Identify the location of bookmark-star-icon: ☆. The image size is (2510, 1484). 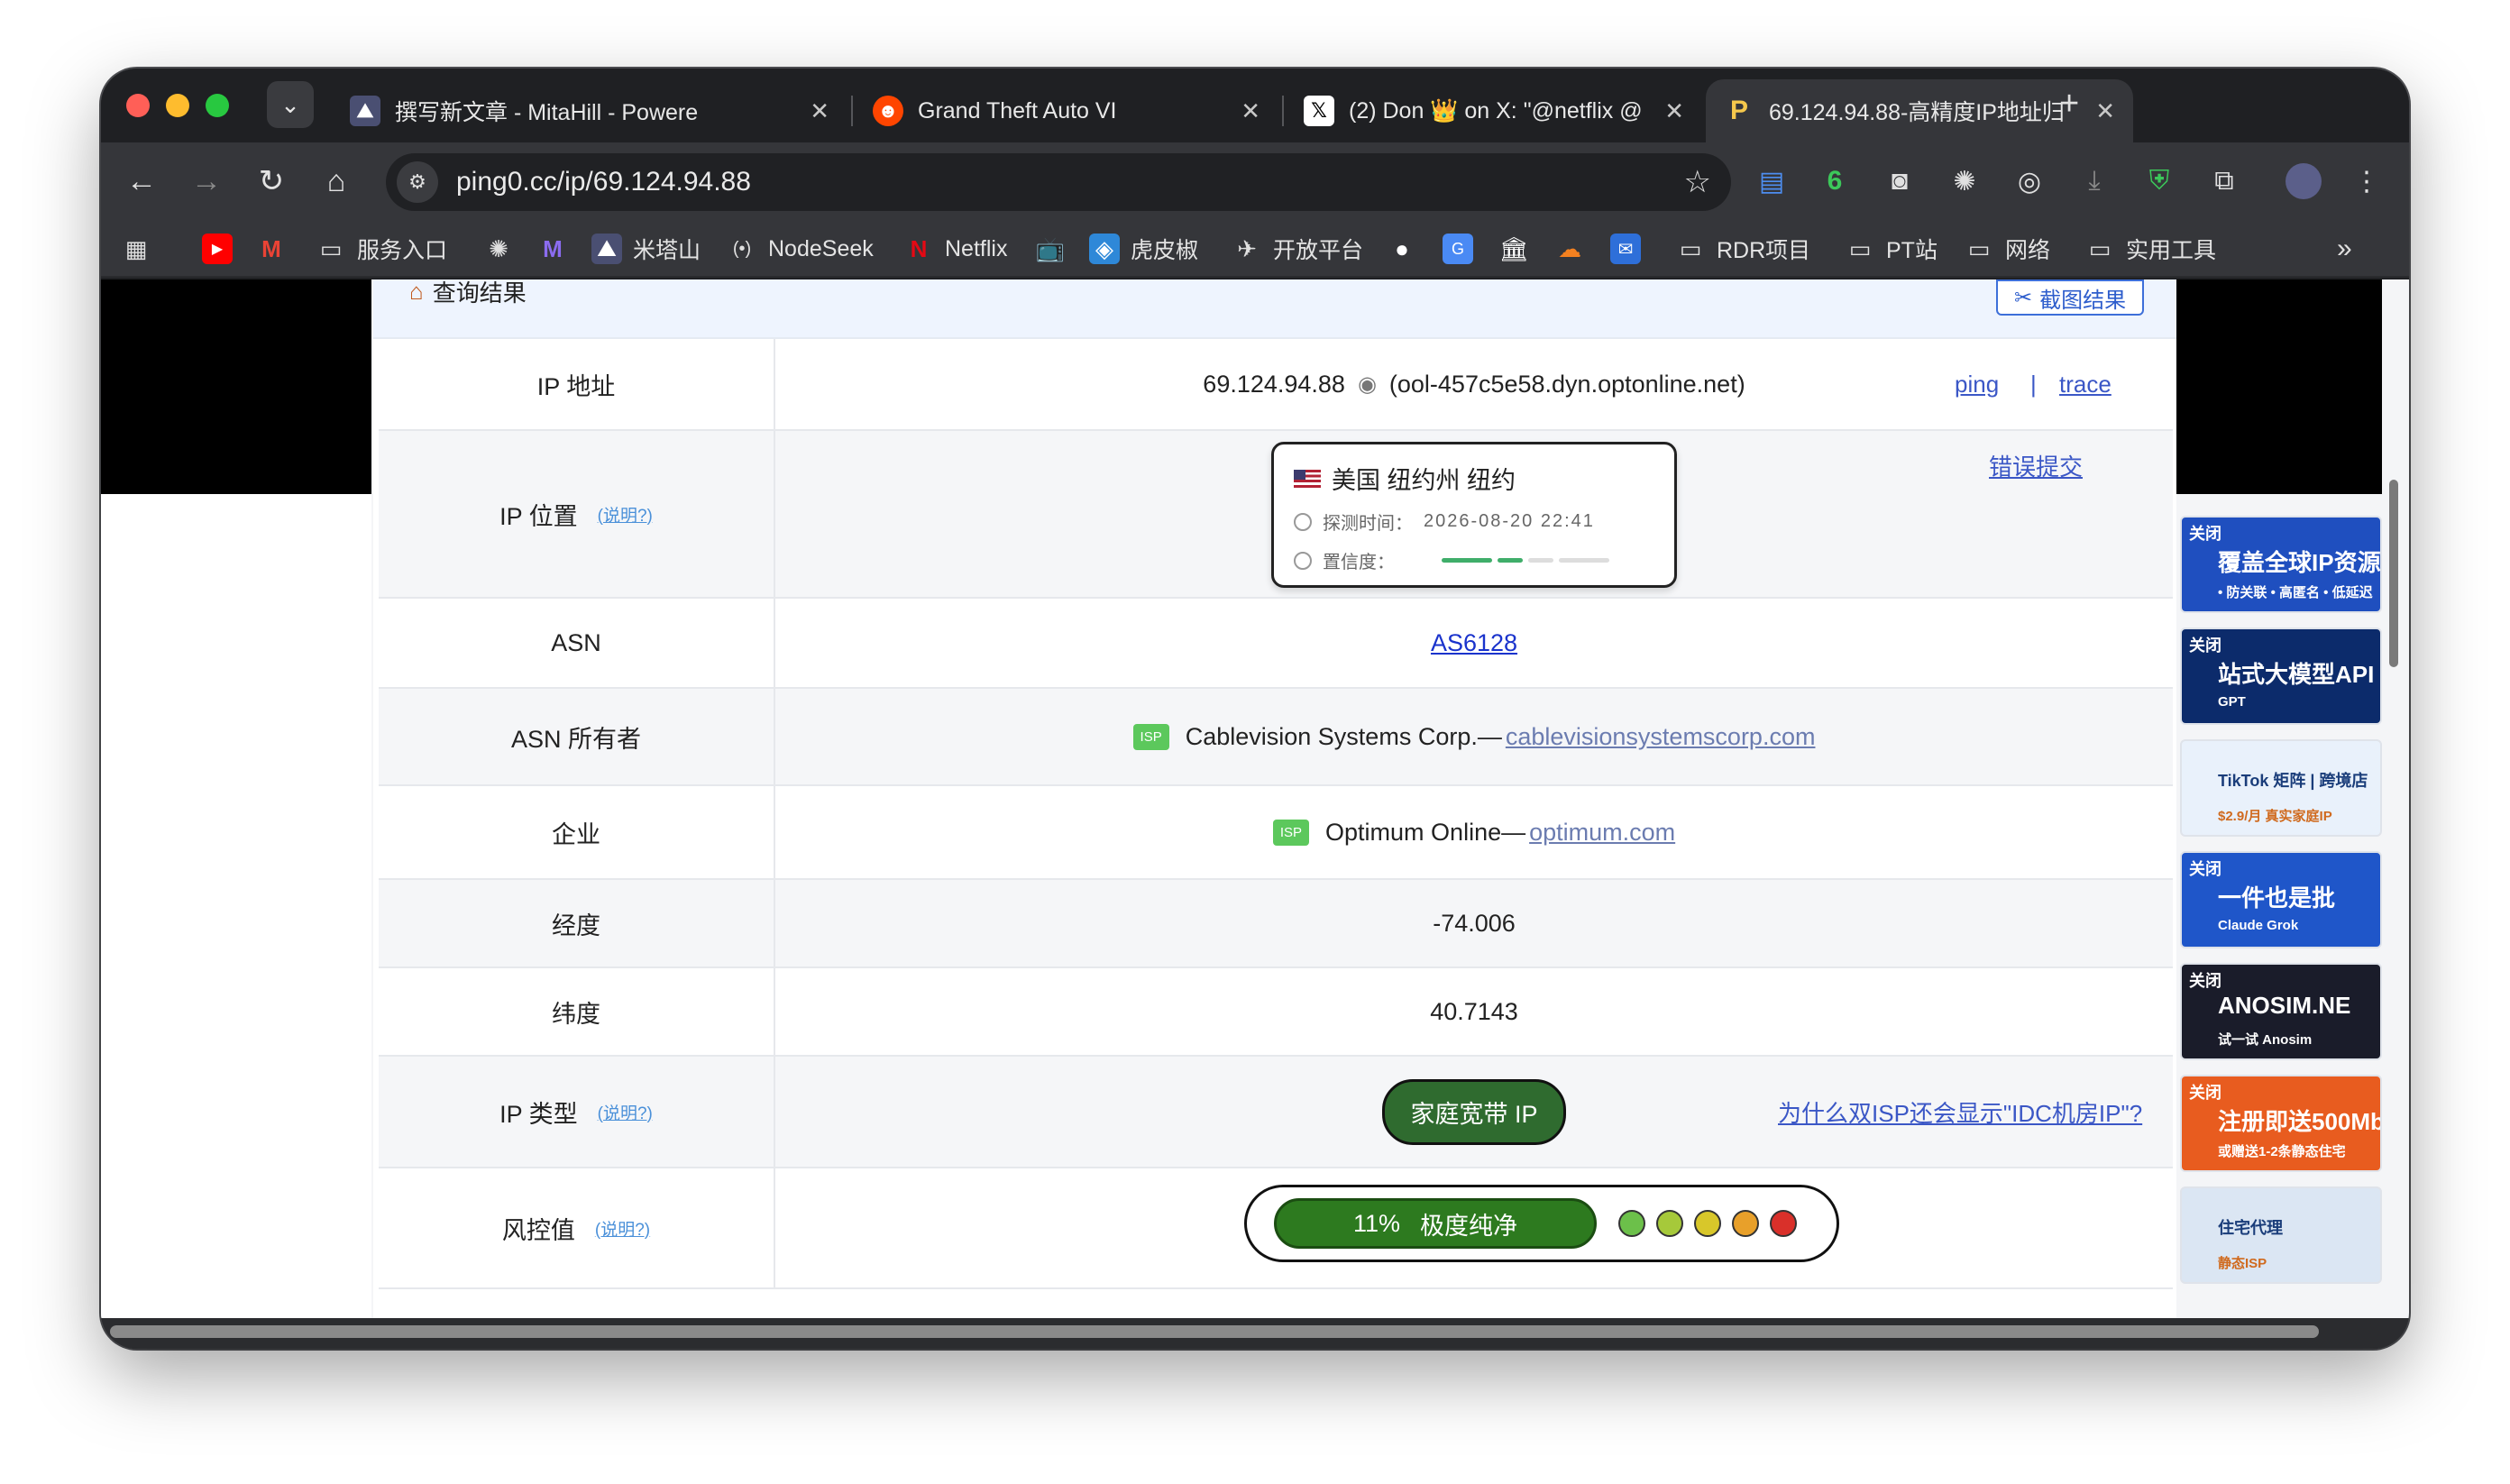
(1697, 182).